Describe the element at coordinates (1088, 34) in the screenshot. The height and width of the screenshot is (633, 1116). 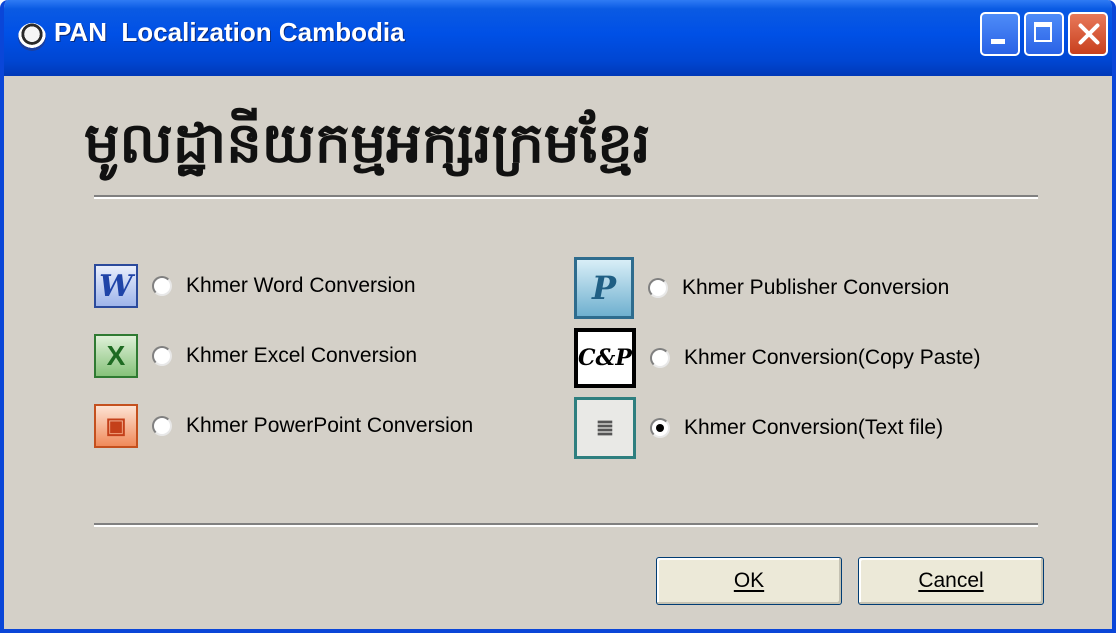
I see `close-button` at that location.